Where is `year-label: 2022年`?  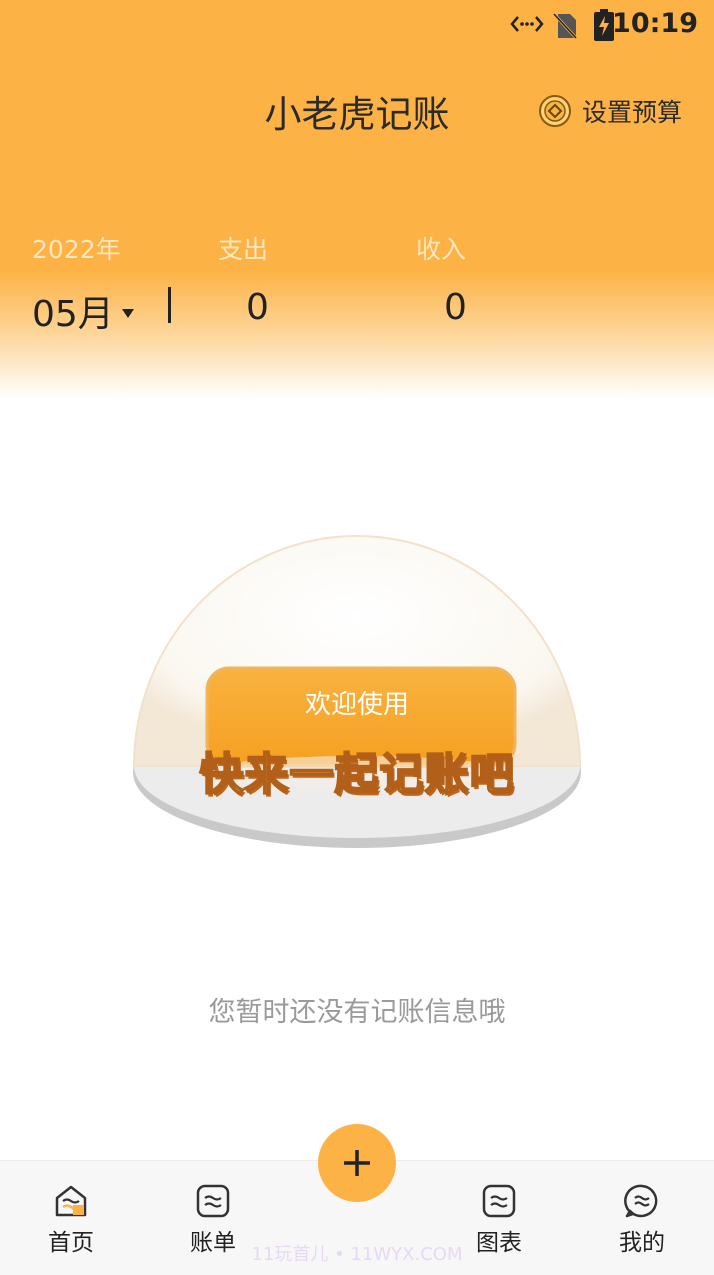 year-label: 2022年 is located at coordinates (76, 249).